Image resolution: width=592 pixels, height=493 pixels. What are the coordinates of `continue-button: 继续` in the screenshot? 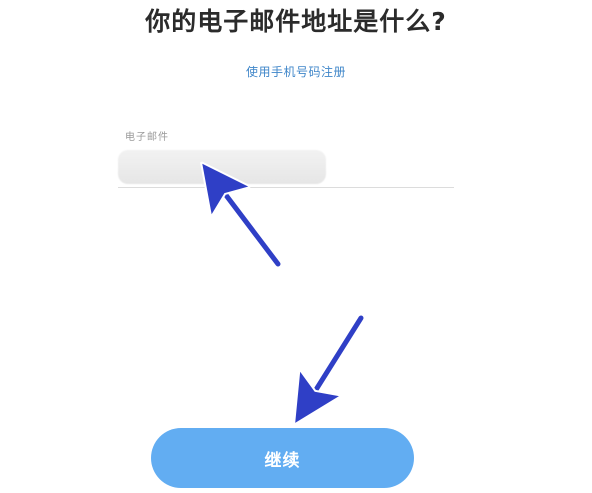 It's located at (282, 458).